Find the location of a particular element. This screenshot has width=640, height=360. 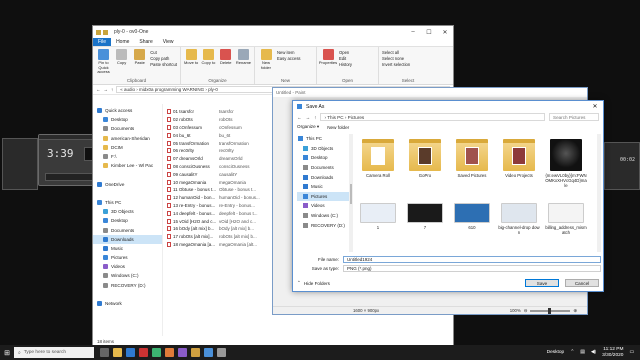

folder-item: Saved Pictures is located at coordinates (472, 158).